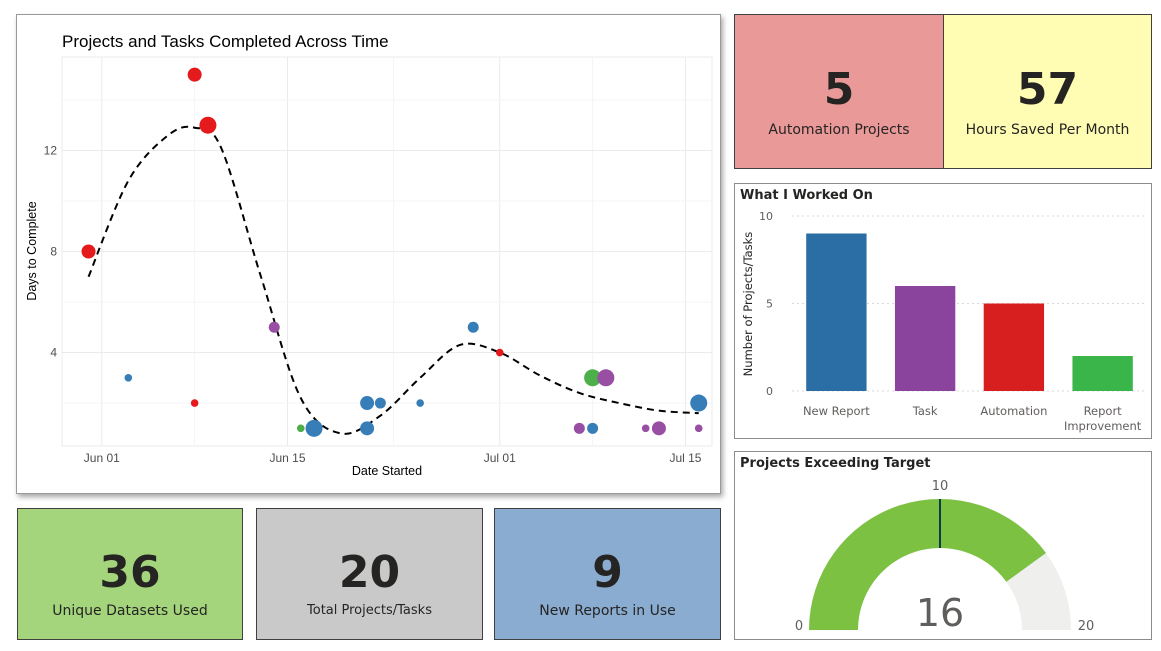 The width and height of the screenshot is (1161, 651). I want to click on scatter-y-axis-label: Days to Complete, so click(32, 250).